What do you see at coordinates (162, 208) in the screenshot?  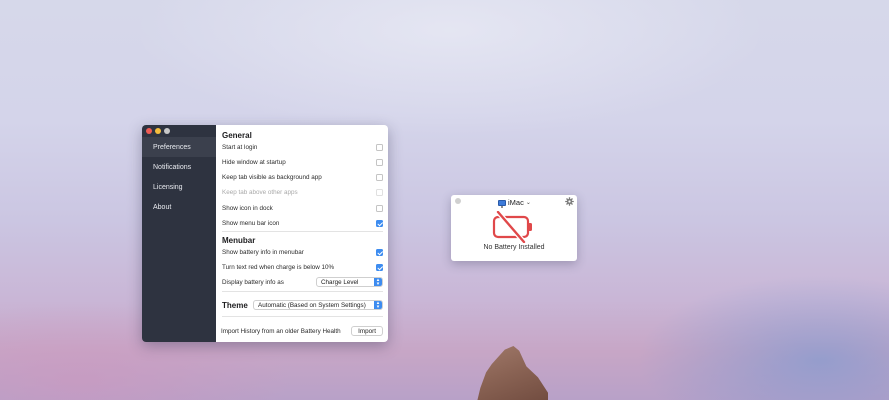 I see `sidebar-item-label: About` at bounding box center [162, 208].